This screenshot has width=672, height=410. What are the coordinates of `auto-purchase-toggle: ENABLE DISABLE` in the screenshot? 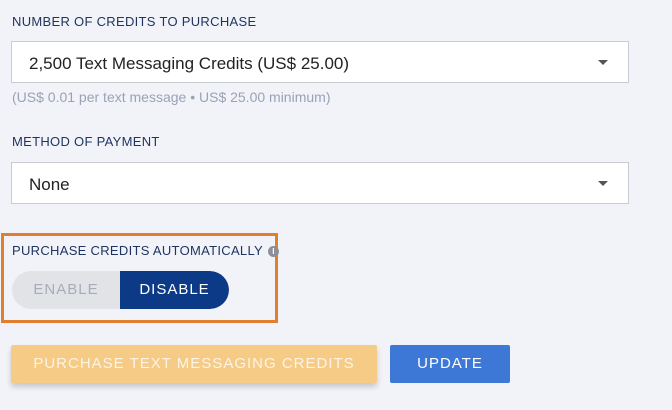 It's located at (120, 290).